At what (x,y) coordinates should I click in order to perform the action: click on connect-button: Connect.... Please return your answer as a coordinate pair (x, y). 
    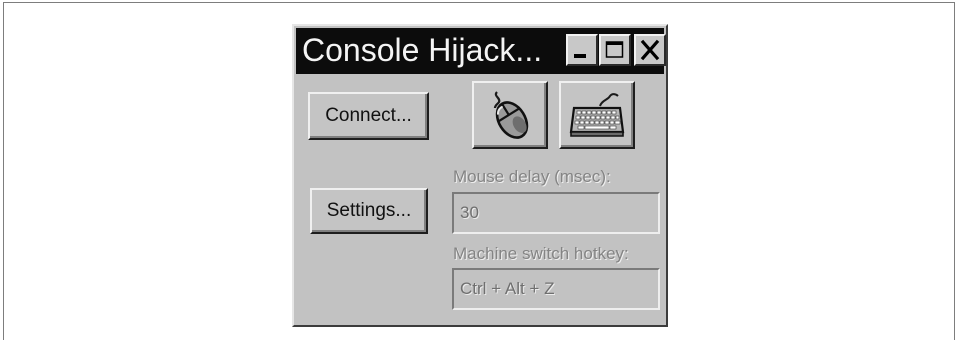
    Looking at the image, I should click on (368, 116).